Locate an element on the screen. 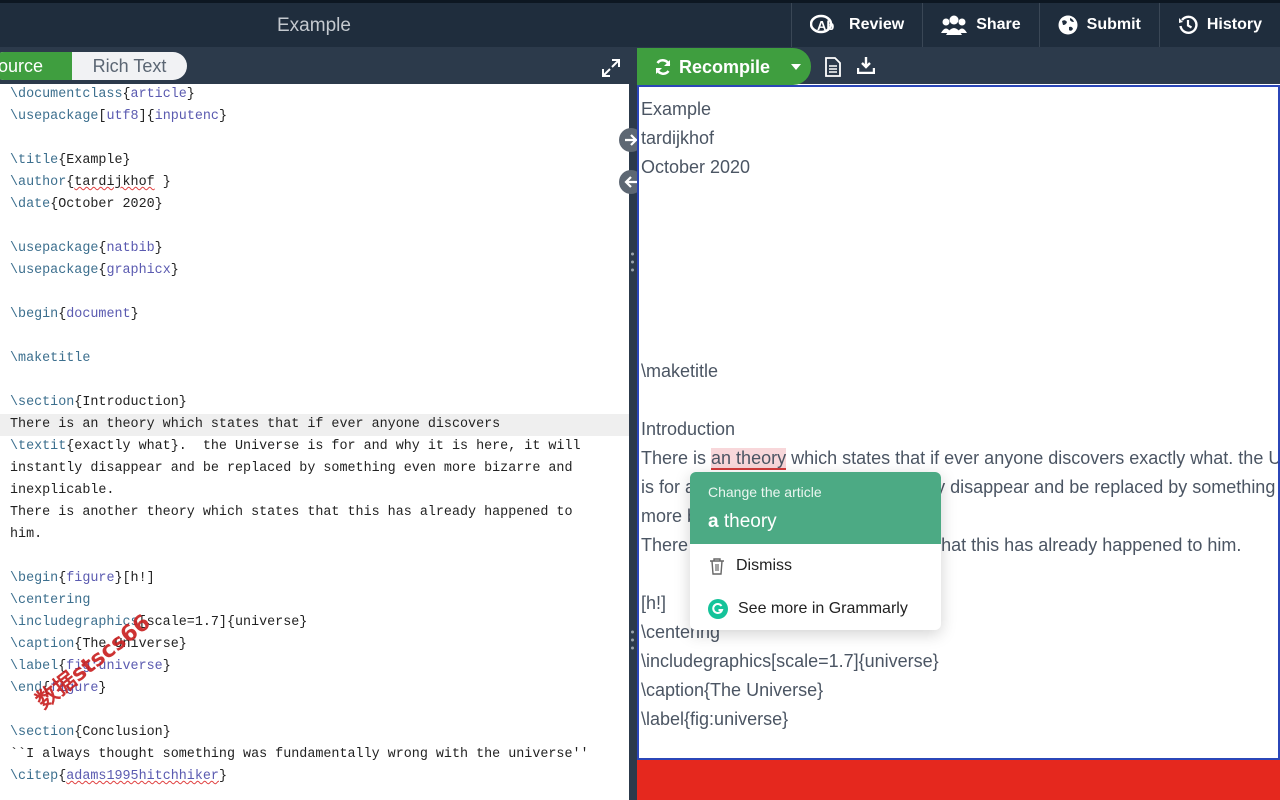 This screenshot has height=800, width=1280. editor-line: \section{Conclusion} is located at coordinates (90, 732).